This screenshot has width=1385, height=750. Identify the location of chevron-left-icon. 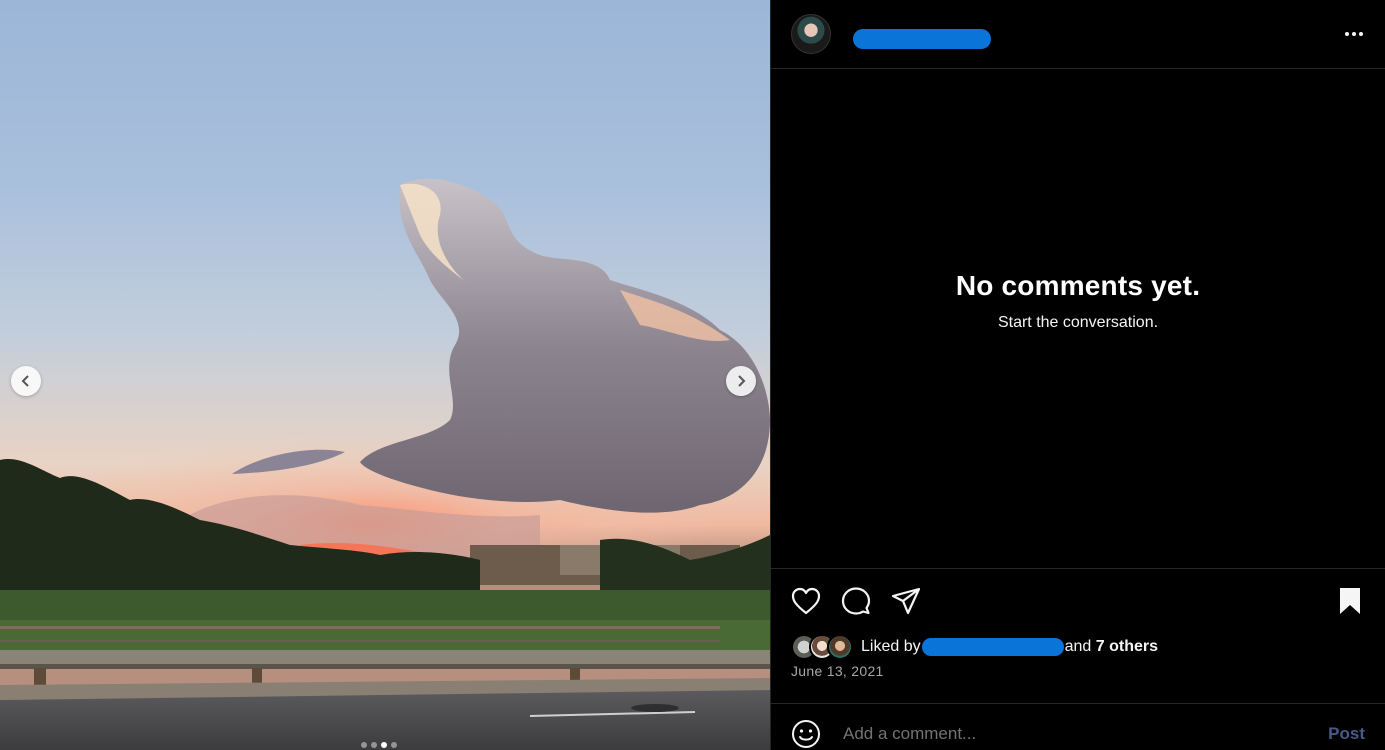
(25, 381).